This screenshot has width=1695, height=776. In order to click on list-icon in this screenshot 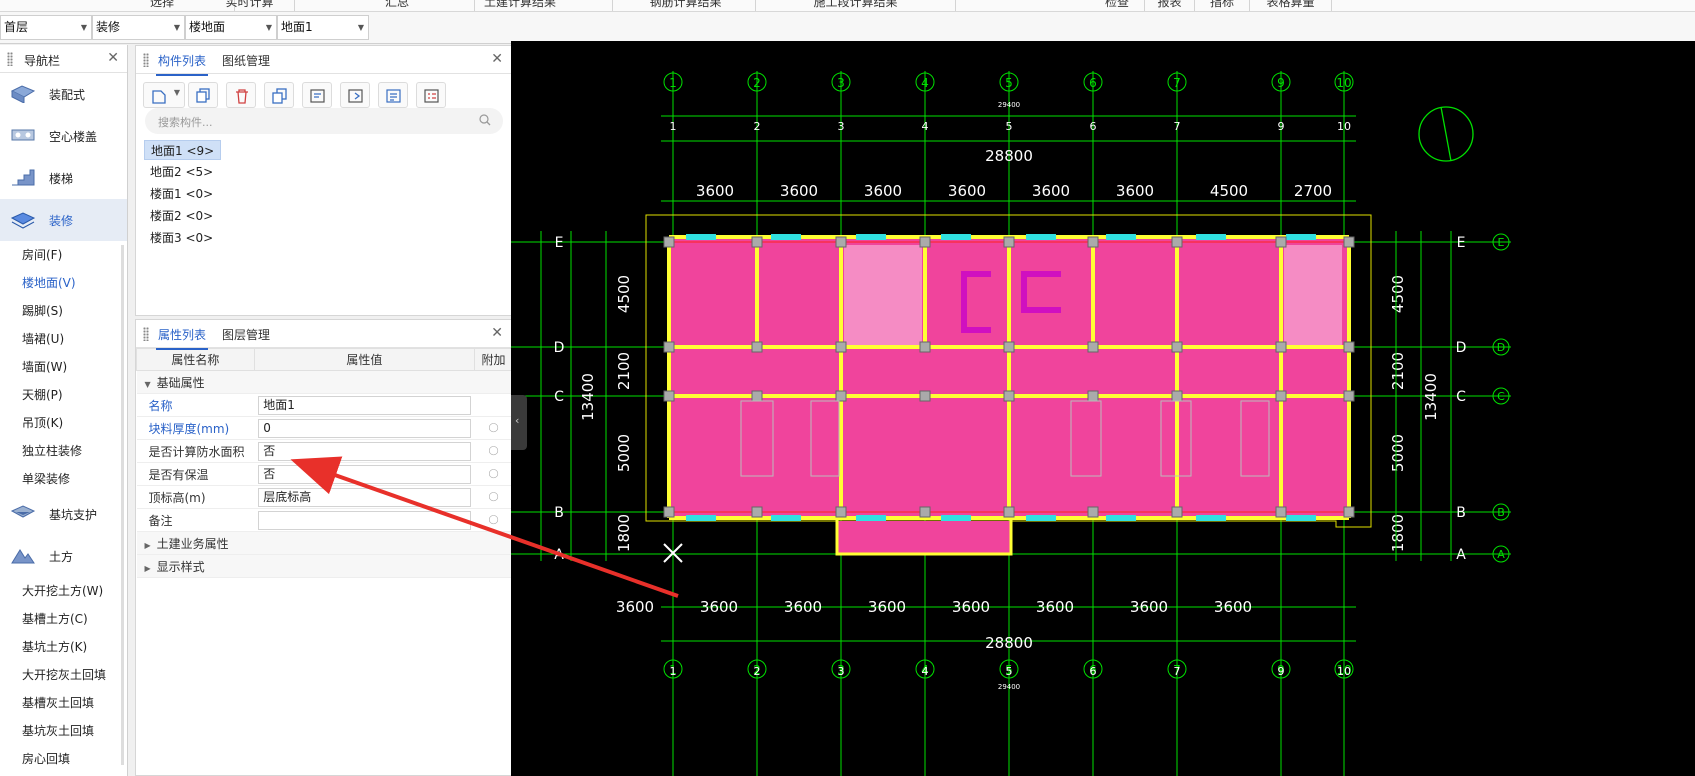, I will do `click(393, 96)`.